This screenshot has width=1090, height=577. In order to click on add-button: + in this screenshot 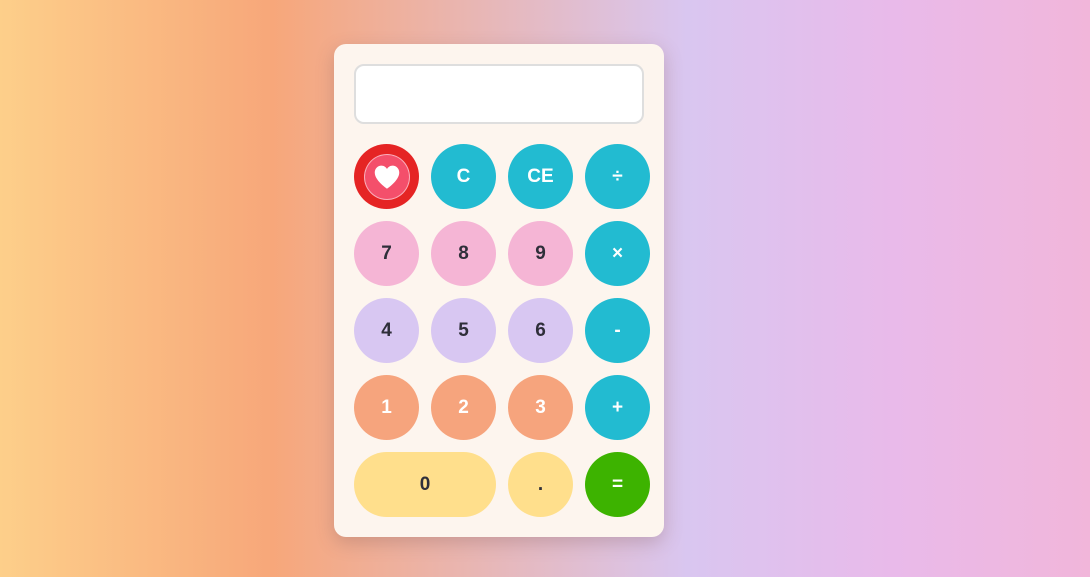, I will do `click(617, 407)`.